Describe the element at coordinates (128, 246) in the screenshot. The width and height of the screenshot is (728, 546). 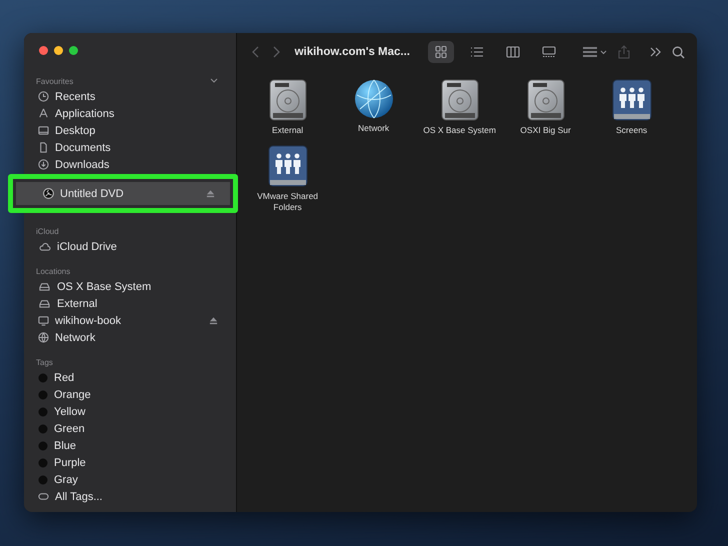
I see `sidebar-item: iCloud Drive` at that location.